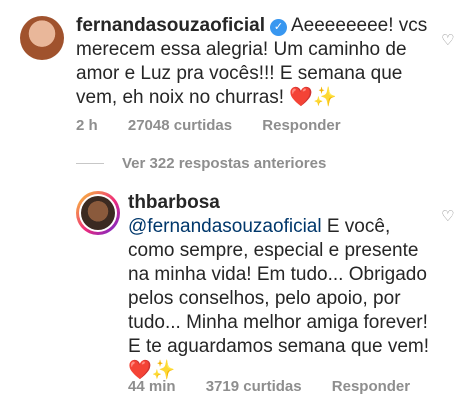  What do you see at coordinates (87, 125) in the screenshot?
I see `timestamp: 2 h` at bounding box center [87, 125].